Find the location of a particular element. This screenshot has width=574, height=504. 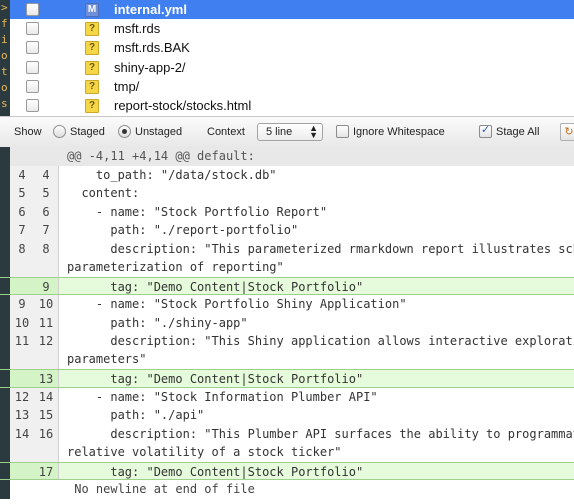

new-line-number: 6 is located at coordinates (46, 211).